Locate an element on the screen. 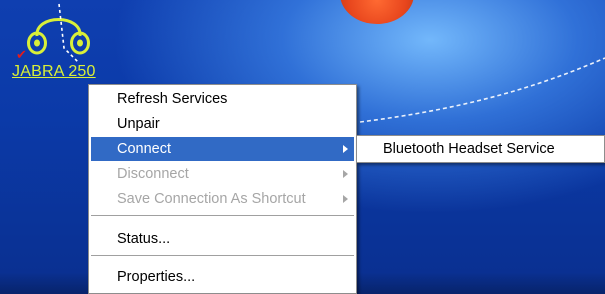 This screenshot has height=294, width=605. menu-item-refresh-services: Refresh Services is located at coordinates (222, 99).